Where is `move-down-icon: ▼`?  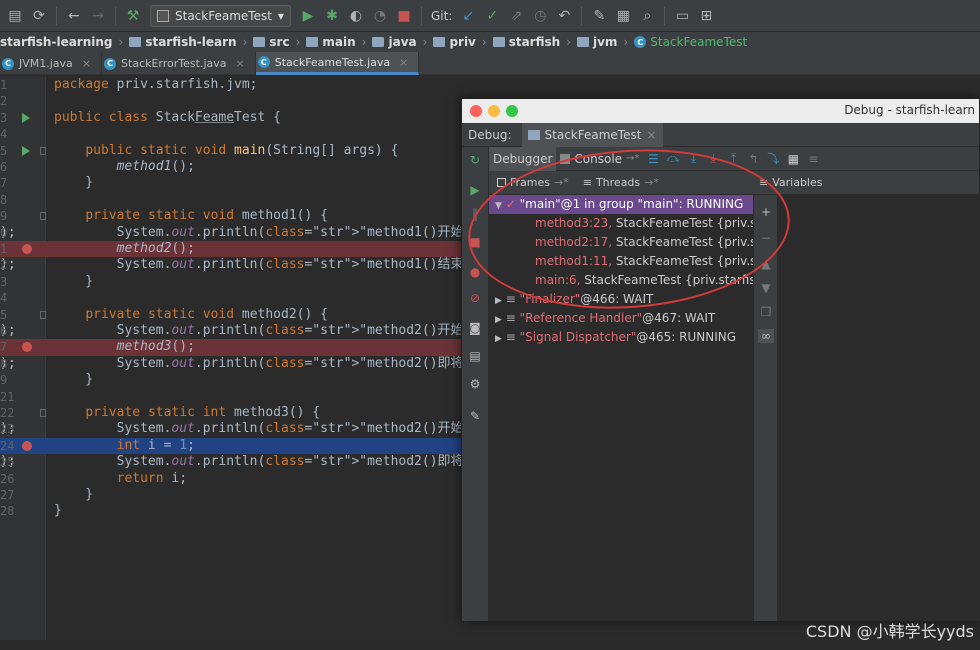 move-down-icon: ▼ is located at coordinates (766, 288).